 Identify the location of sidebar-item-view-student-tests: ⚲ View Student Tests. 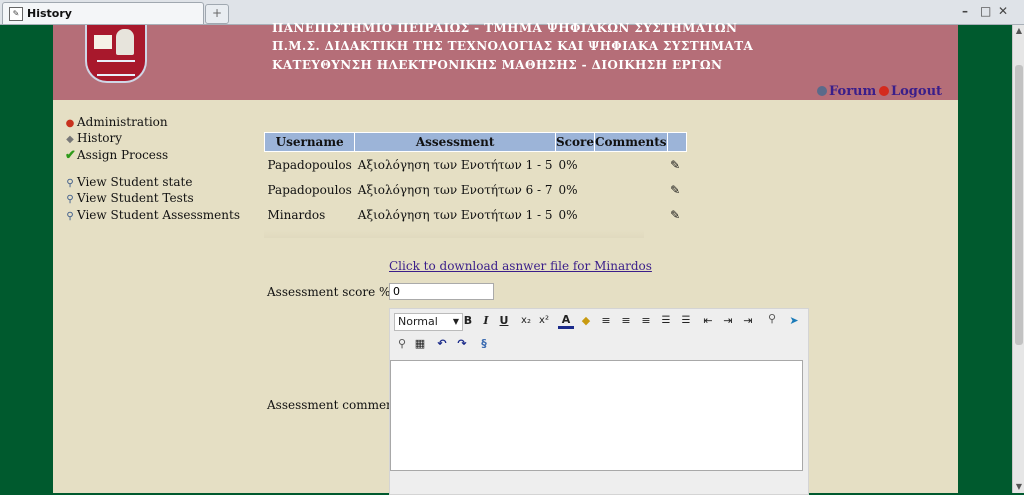
(129, 198).